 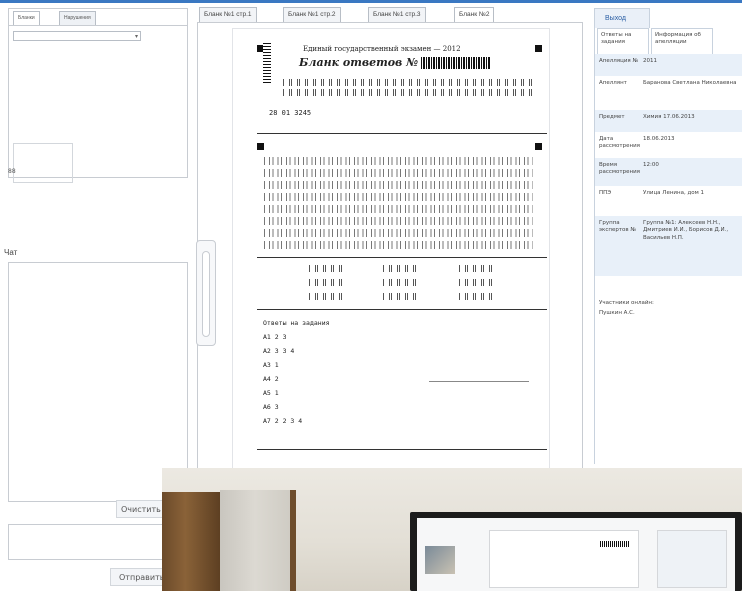 What do you see at coordinates (228, 14) in the screenshot?
I see `tab-form1-page1: Бланк №1 стр.1` at bounding box center [228, 14].